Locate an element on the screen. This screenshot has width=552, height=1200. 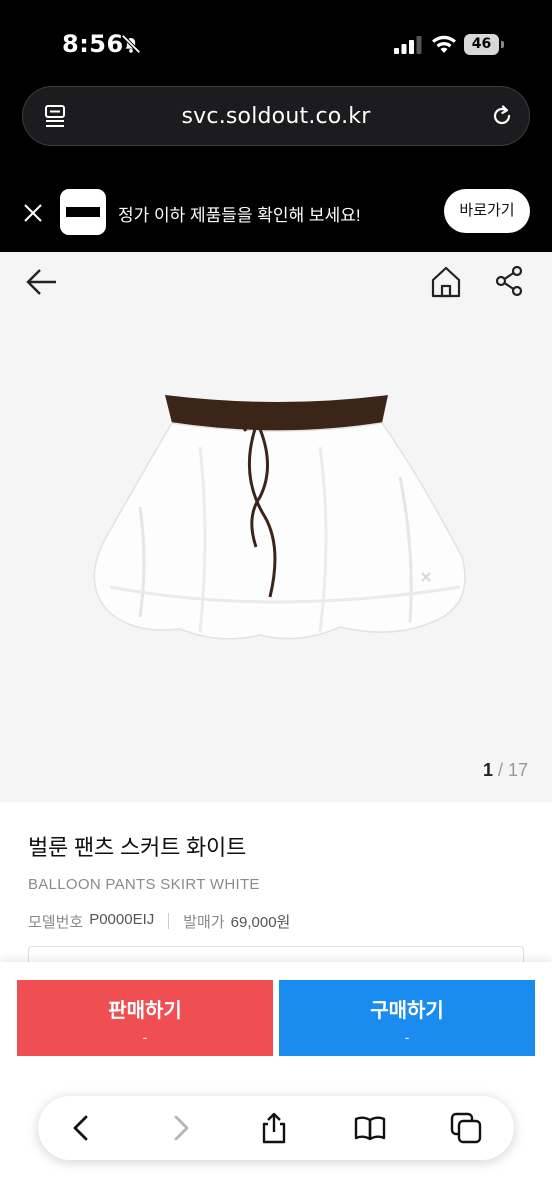
sell-button-price: - is located at coordinates (145, 1037).